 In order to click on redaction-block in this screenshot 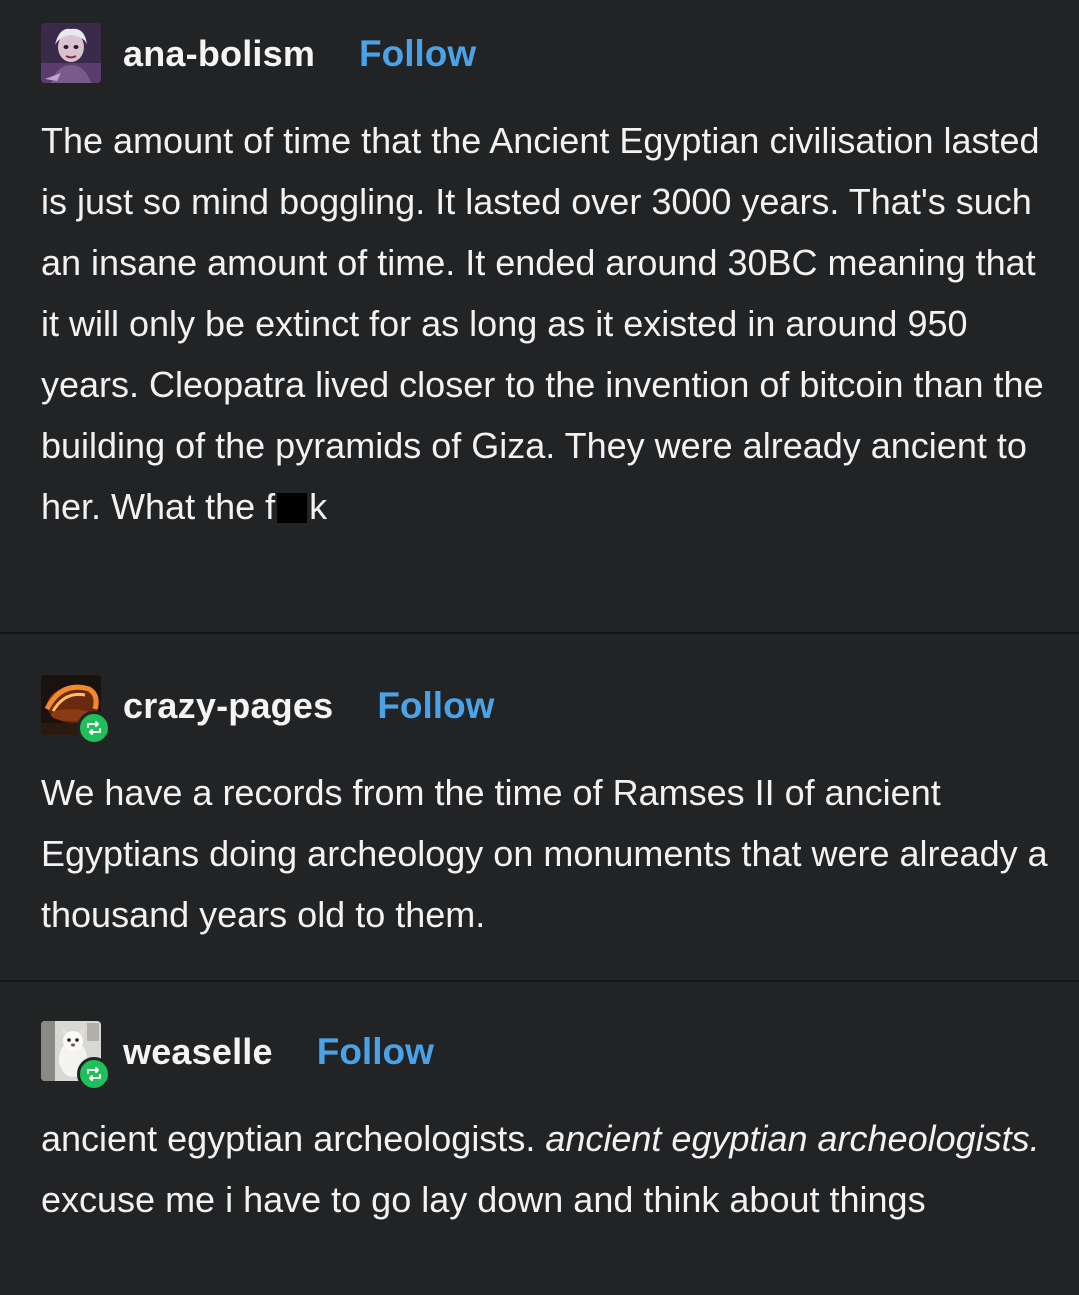, I will do `click(292, 508)`.